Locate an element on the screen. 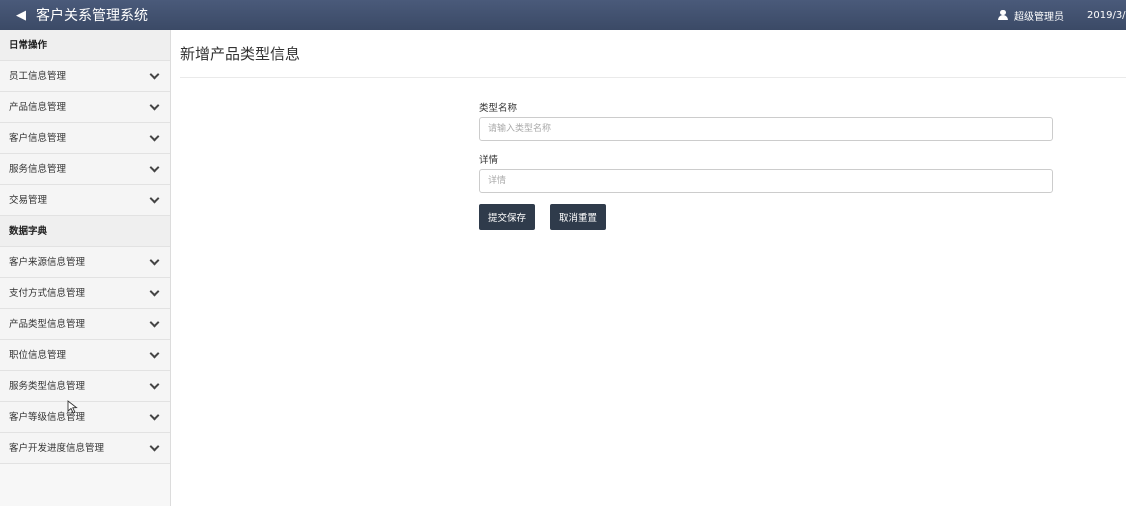  sidebar-section-daily: 日常操作 is located at coordinates (85, 45).